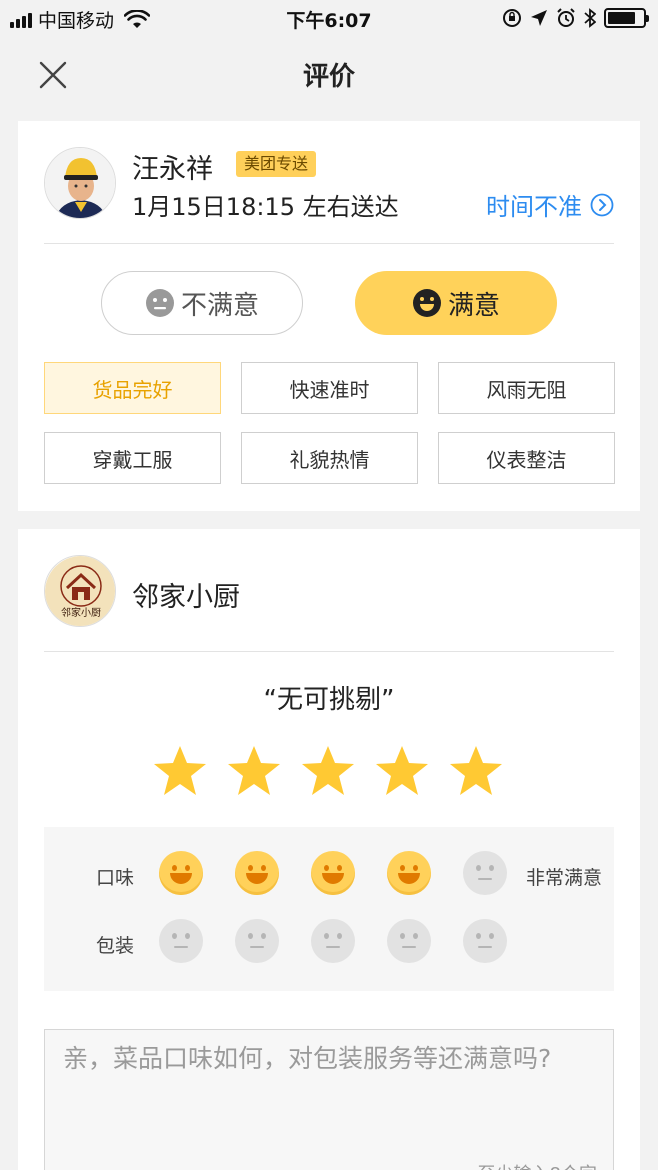 This screenshot has width=658, height=1170. Describe the element at coordinates (219, 305) in the screenshot. I see `unsatisfied-label: 不满意` at that location.